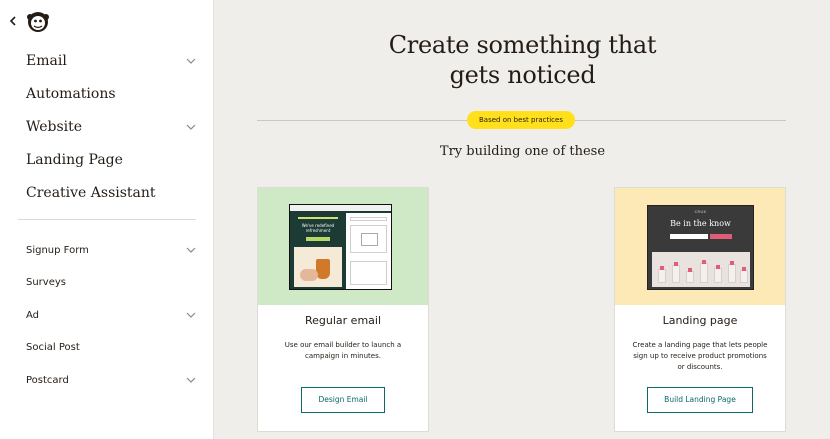  What do you see at coordinates (318, 218) in the screenshot?
I see `email-mockup-tag` at bounding box center [318, 218].